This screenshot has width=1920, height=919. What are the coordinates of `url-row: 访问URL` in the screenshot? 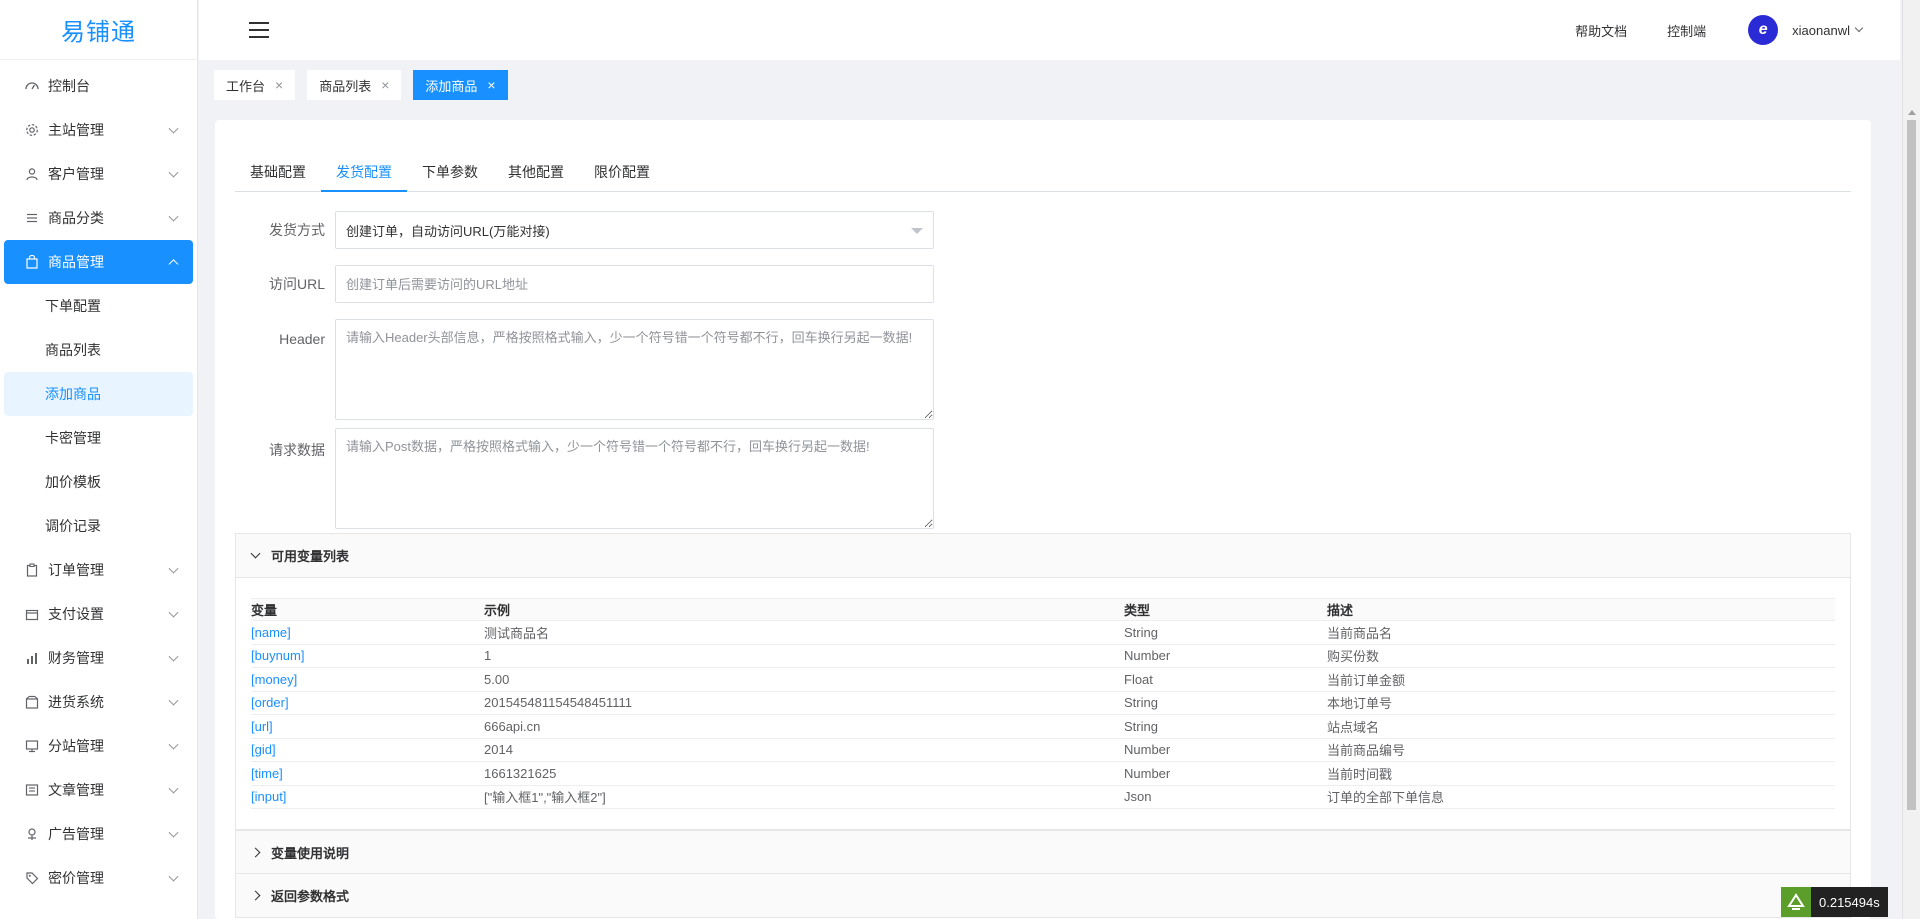 It's located at (589, 284).